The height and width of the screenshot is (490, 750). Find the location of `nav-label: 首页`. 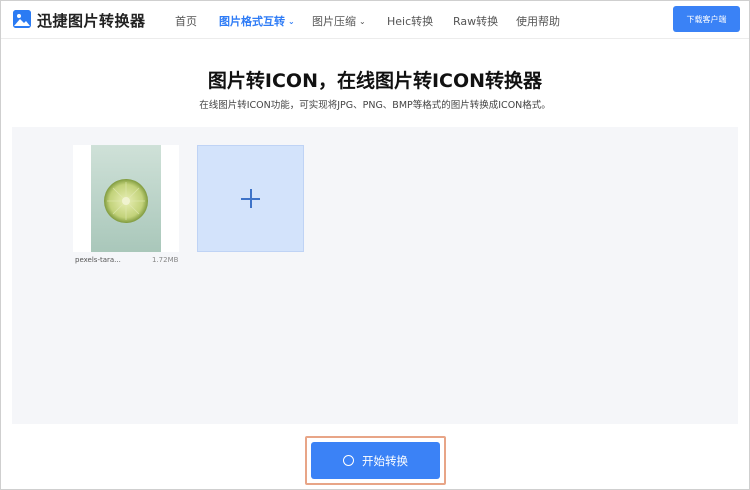

nav-label: 首页 is located at coordinates (186, 21).